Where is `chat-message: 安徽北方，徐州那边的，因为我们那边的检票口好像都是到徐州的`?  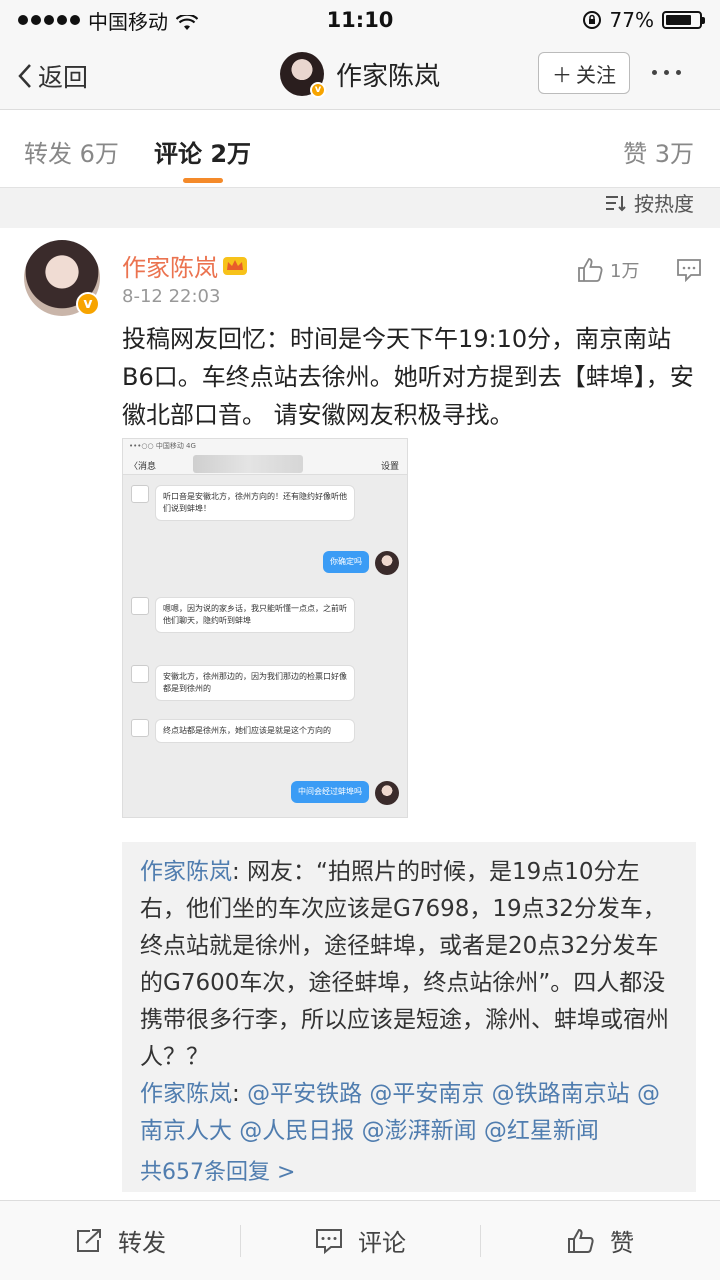
chat-message: 安徽北方，徐州那边的，因为我们那边的检票口好像都是到徐州的 is located at coordinates (243, 683).